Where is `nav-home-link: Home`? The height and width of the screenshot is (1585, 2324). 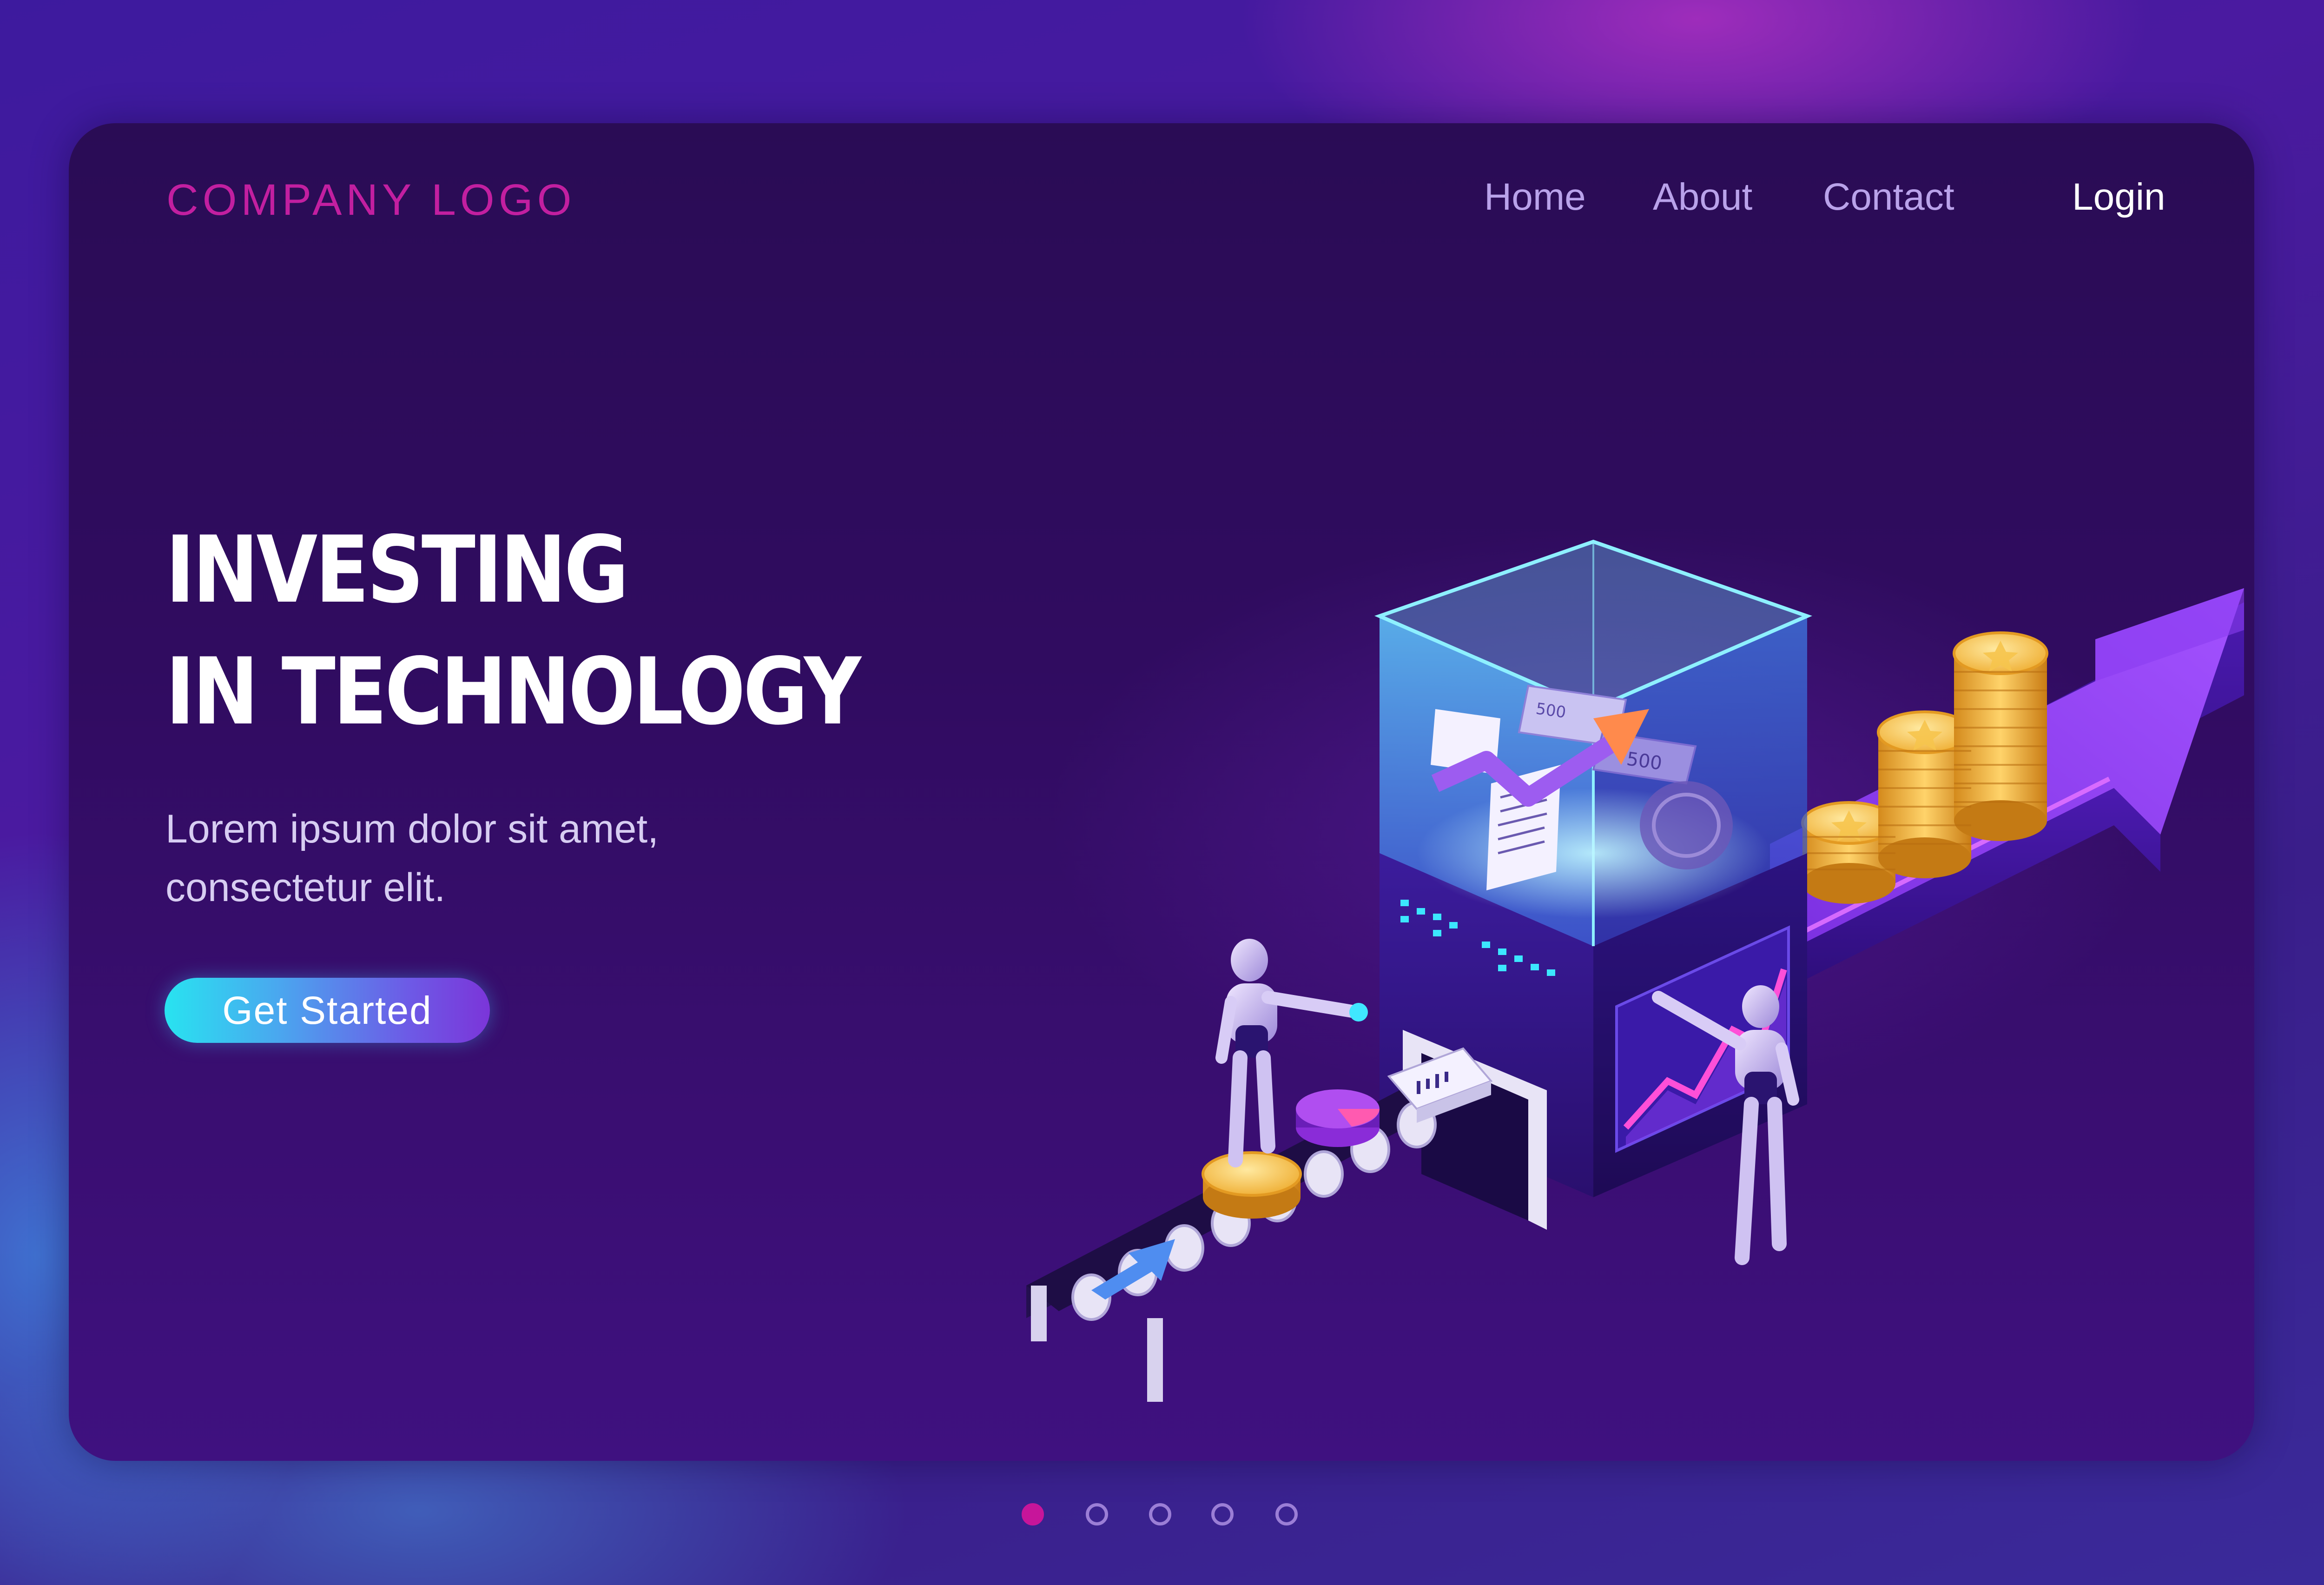
nav-home-link: Home is located at coordinates (1535, 197).